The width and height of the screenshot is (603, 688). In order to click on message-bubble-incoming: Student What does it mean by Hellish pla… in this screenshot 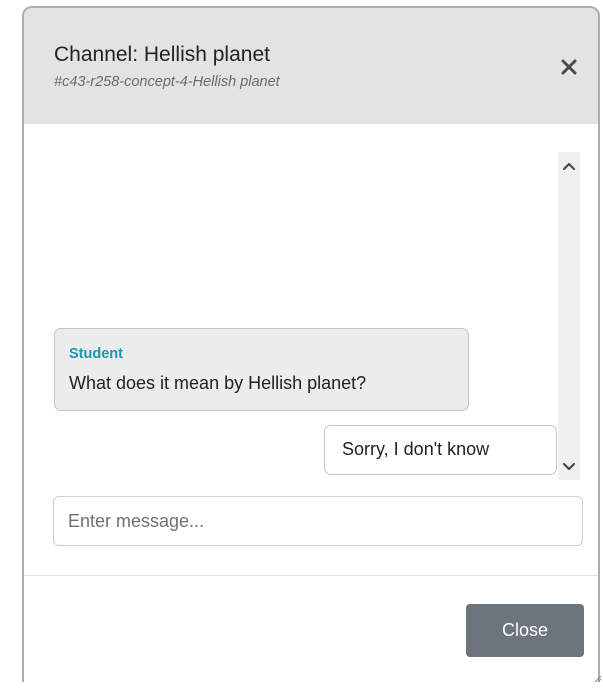, I will do `click(261, 369)`.